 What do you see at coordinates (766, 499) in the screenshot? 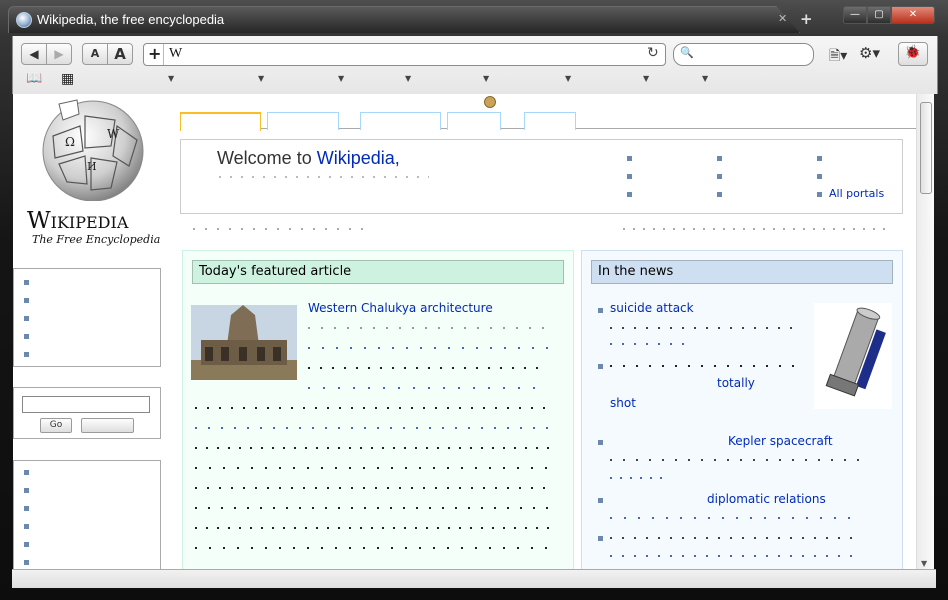
I see `news-link: diplomatic relations` at bounding box center [766, 499].